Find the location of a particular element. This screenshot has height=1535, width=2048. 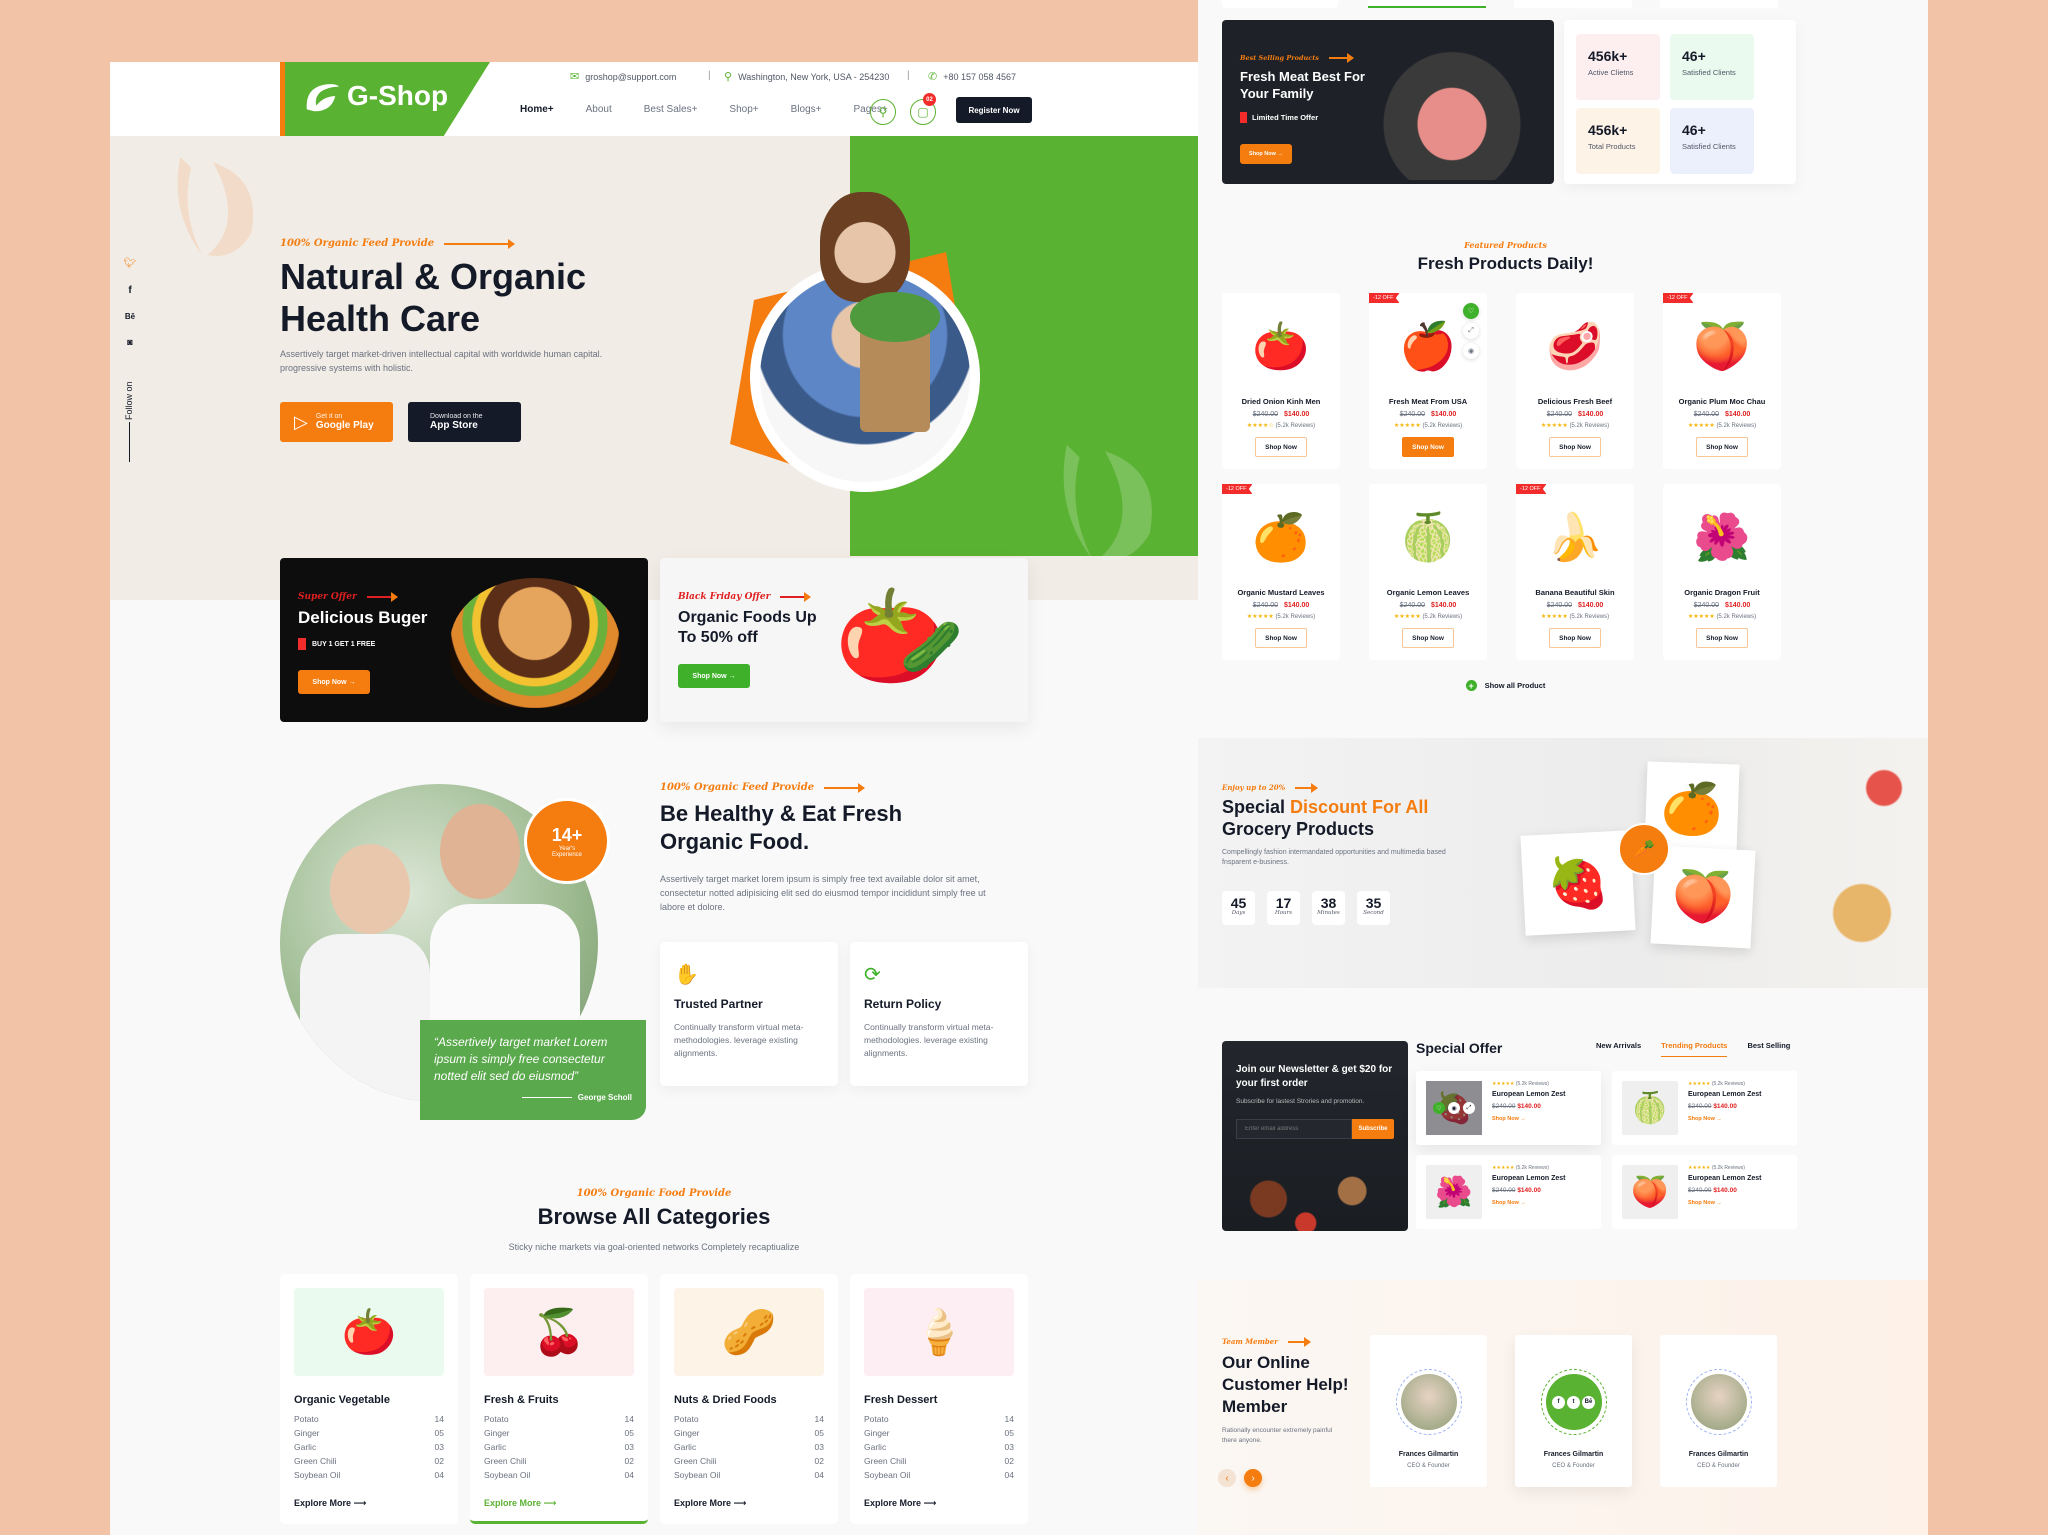

google-play-small: Get it on is located at coordinates (329, 416).